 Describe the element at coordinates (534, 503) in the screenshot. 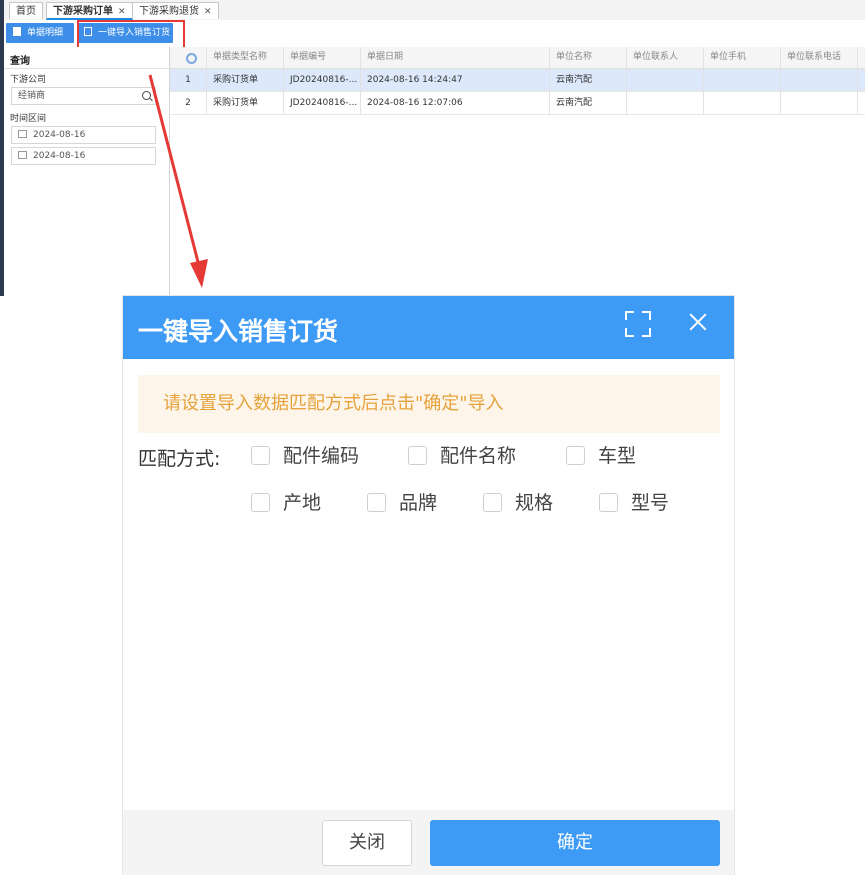

I see `checkbox-label: 规格` at that location.